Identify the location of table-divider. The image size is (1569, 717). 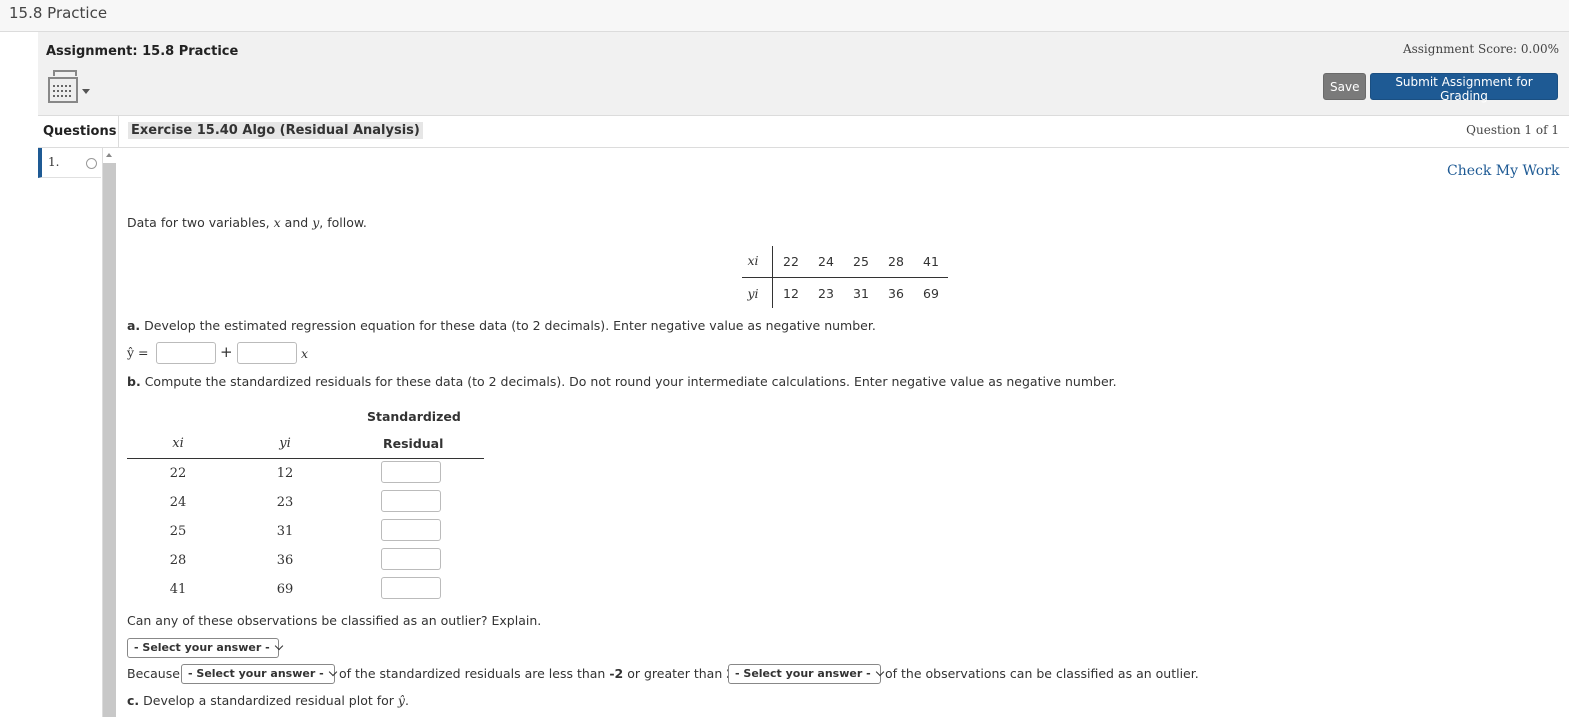
(305, 458).